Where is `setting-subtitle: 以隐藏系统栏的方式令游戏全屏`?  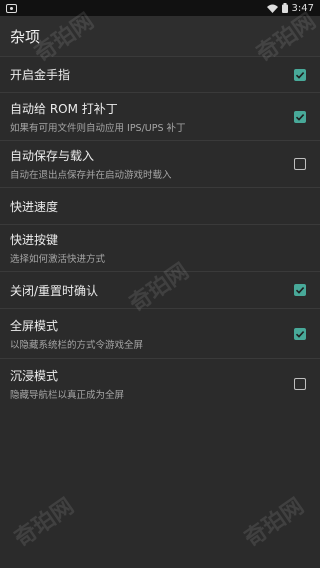 setting-subtitle: 以隐藏系统栏的方式令游戏全屏 is located at coordinates (77, 345).